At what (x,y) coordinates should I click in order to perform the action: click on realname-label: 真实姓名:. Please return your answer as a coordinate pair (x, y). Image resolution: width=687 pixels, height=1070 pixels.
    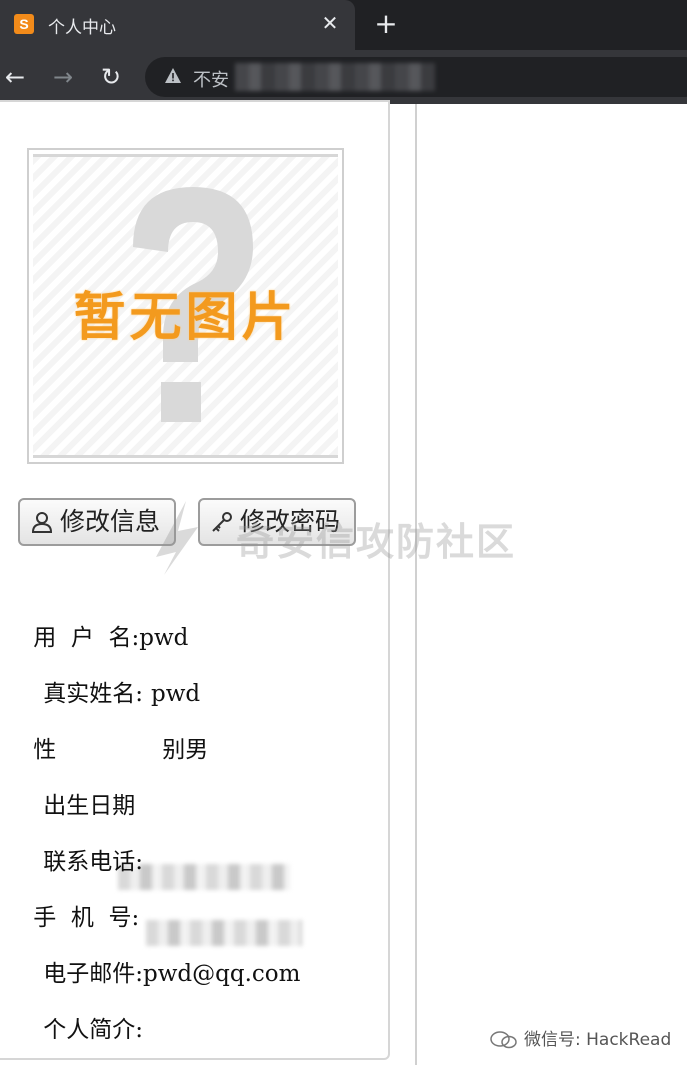
    Looking at the image, I should click on (93, 694).